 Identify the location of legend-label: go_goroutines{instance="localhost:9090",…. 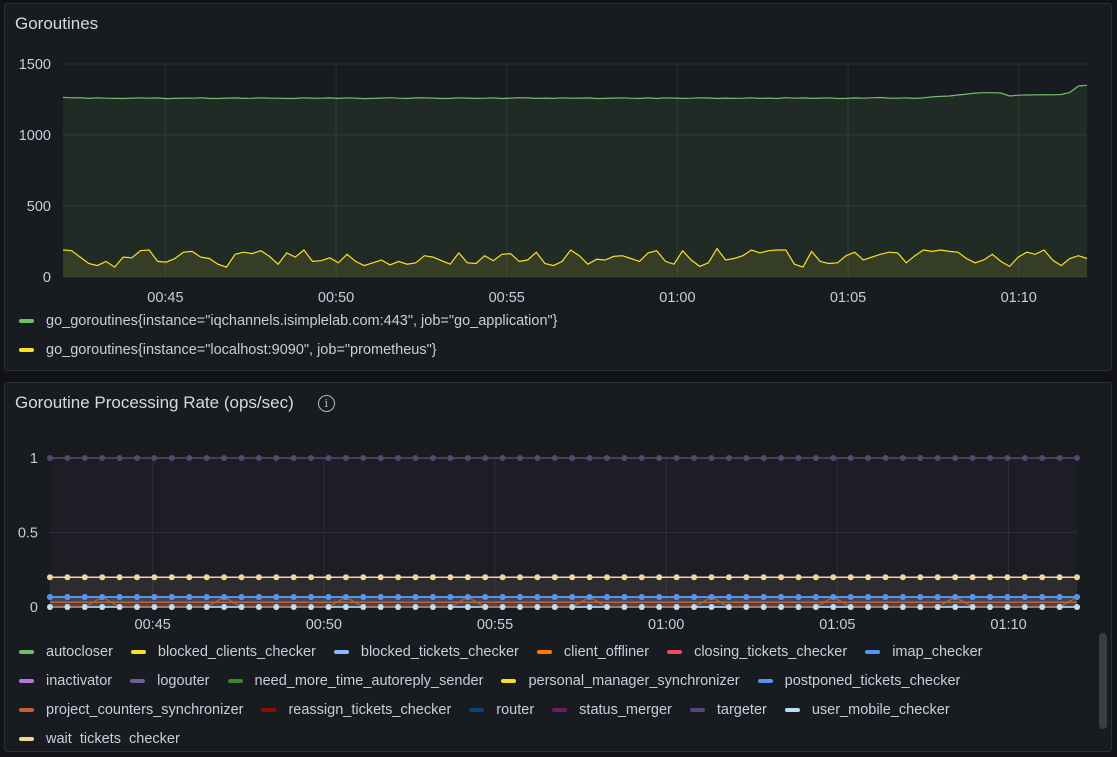
(241, 349).